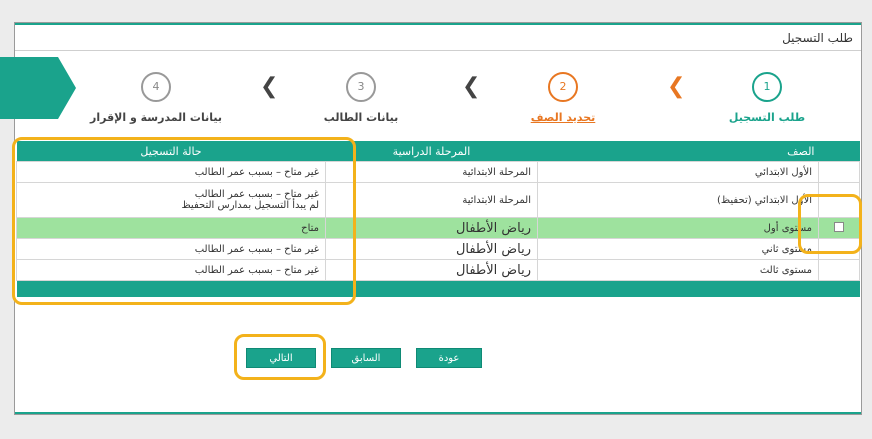 The height and width of the screenshot is (439, 872). Describe the element at coordinates (361, 87) in the screenshot. I see `step-number-circle: 3` at that location.